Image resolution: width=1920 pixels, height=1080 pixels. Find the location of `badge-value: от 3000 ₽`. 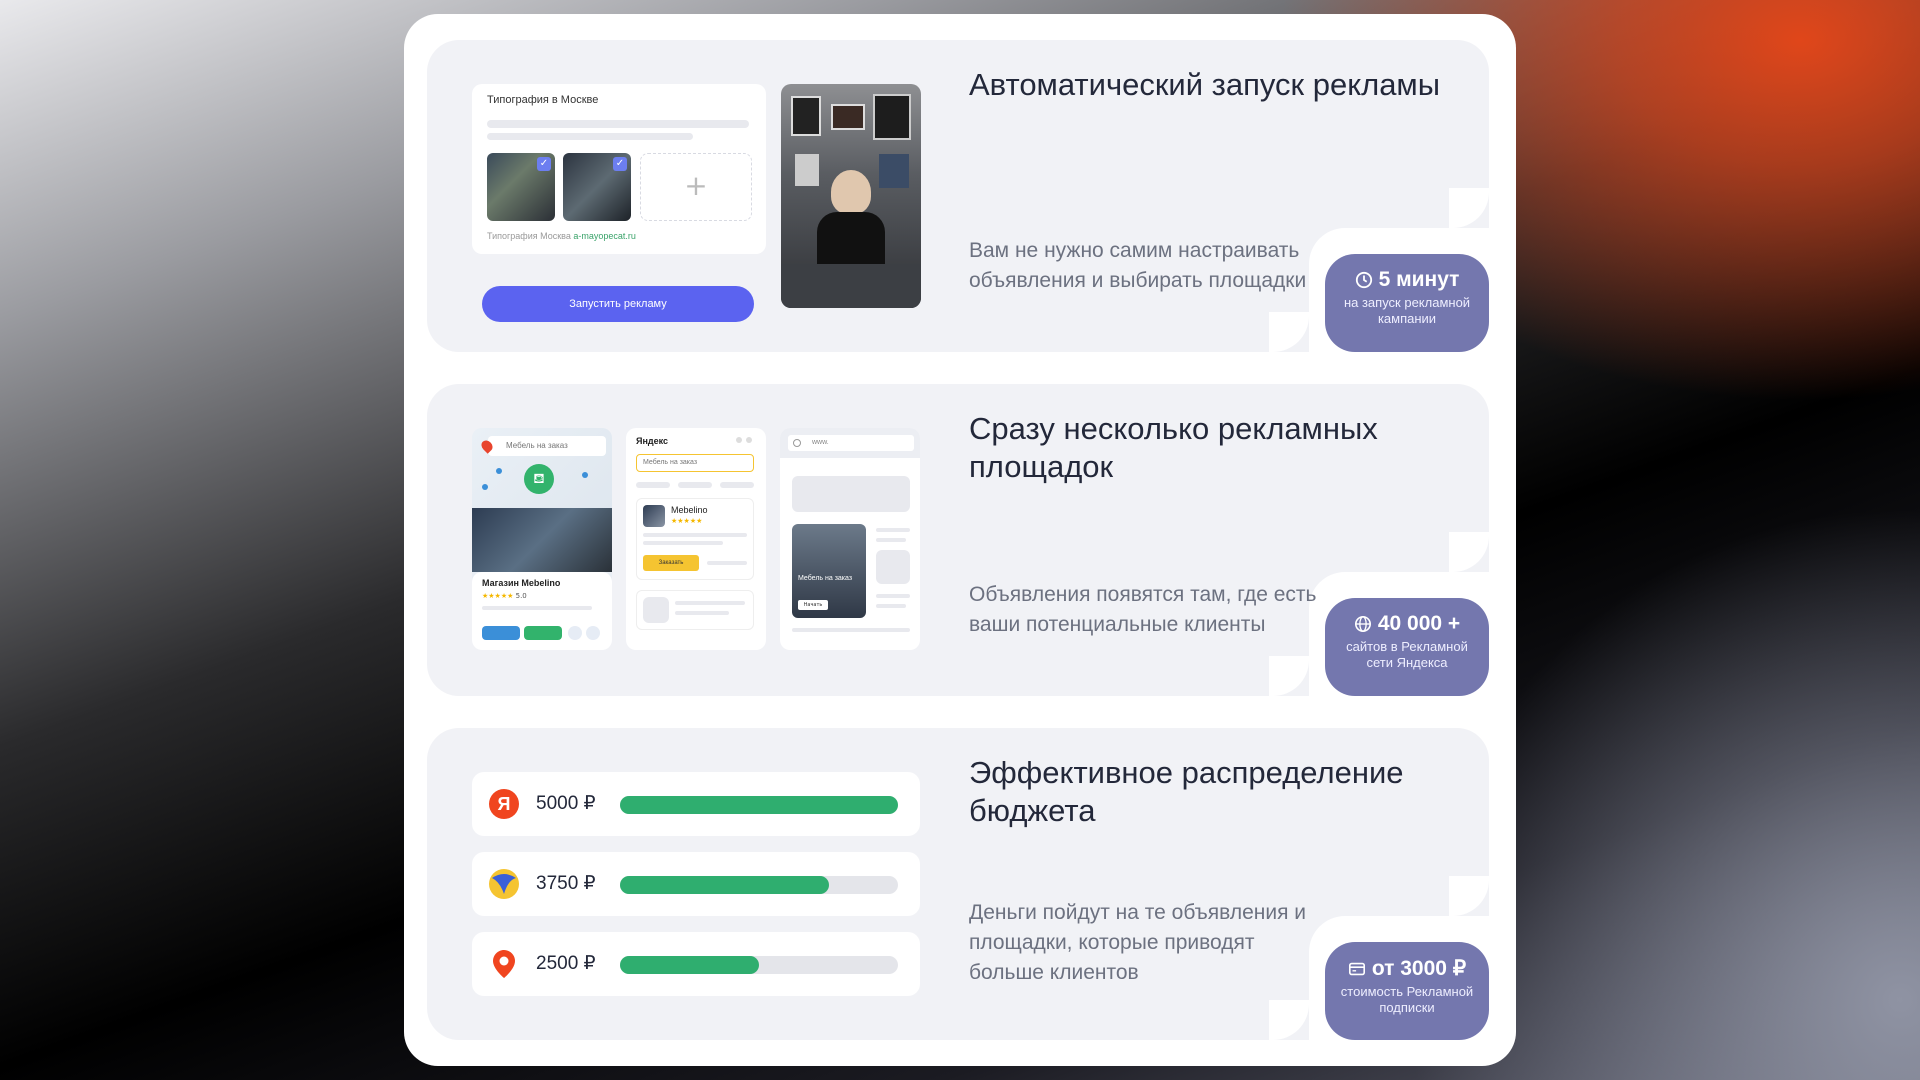

badge-value: от 3000 ₽ is located at coordinates (1419, 968).